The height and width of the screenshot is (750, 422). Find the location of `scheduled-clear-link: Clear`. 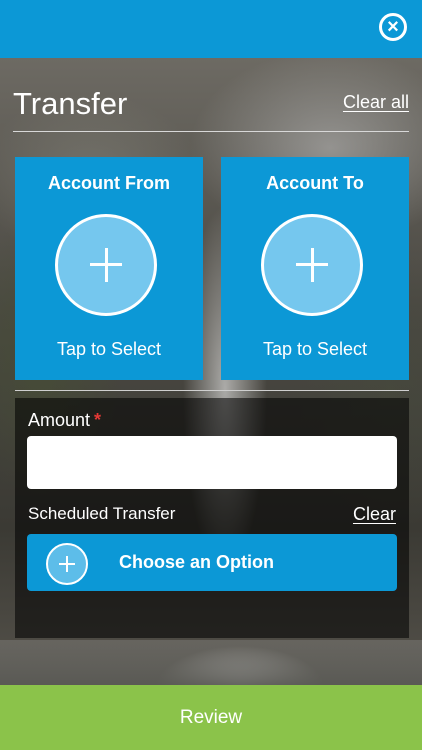

scheduled-clear-link: Clear is located at coordinates (374, 514).